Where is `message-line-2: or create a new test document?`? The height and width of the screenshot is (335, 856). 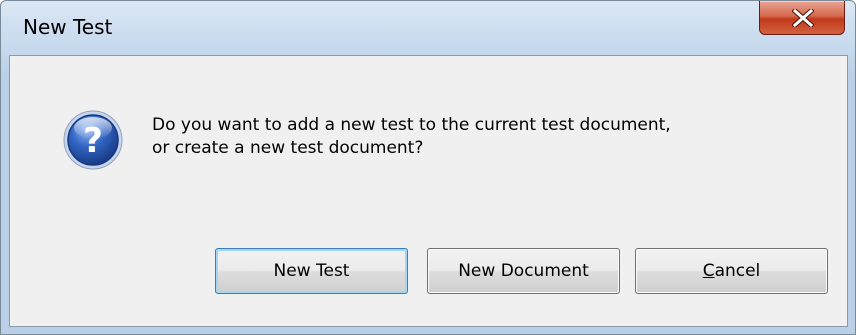 message-line-2: or create a new test document? is located at coordinates (288, 148).